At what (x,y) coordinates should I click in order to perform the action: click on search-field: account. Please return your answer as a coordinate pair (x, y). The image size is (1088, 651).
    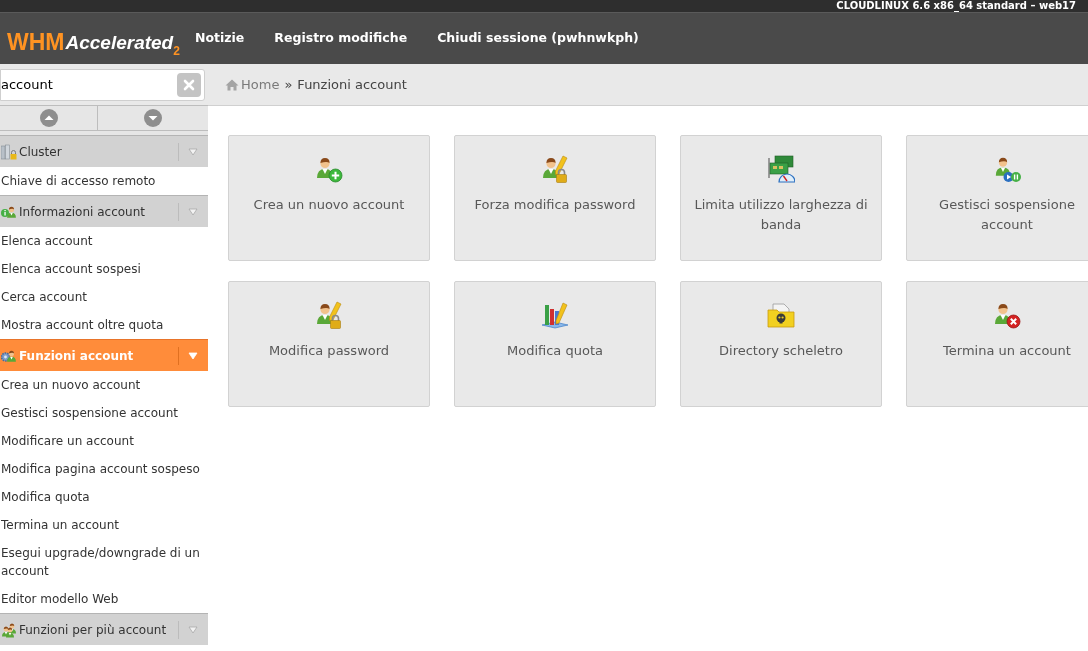
    Looking at the image, I should click on (102, 84).